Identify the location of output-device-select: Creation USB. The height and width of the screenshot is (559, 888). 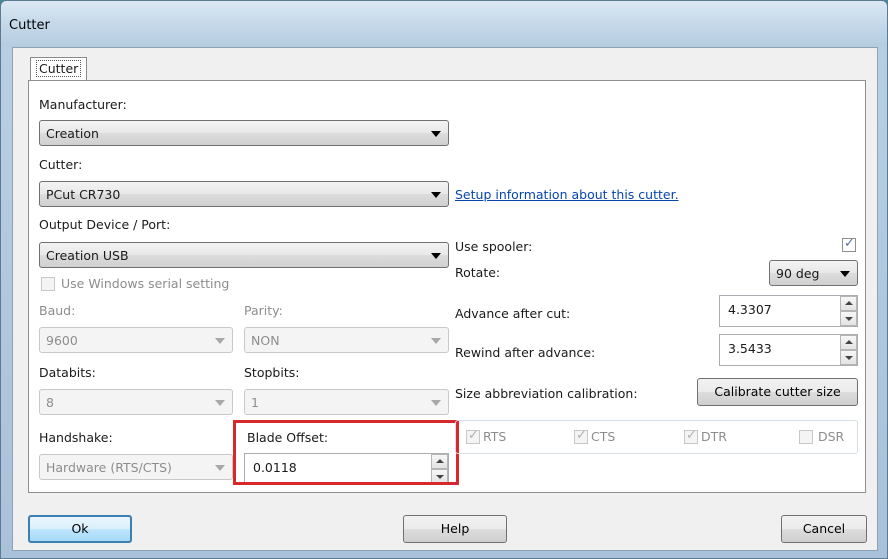
(244, 255).